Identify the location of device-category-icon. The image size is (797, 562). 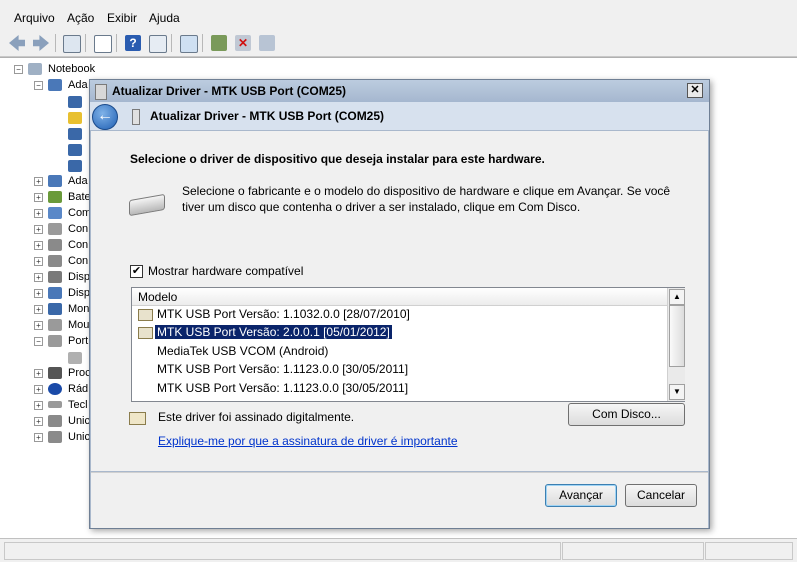
(55, 85).